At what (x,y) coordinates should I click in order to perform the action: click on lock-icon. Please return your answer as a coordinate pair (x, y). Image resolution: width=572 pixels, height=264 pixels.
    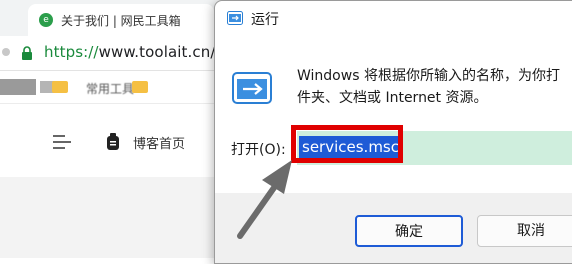
    Looking at the image, I should click on (27, 53).